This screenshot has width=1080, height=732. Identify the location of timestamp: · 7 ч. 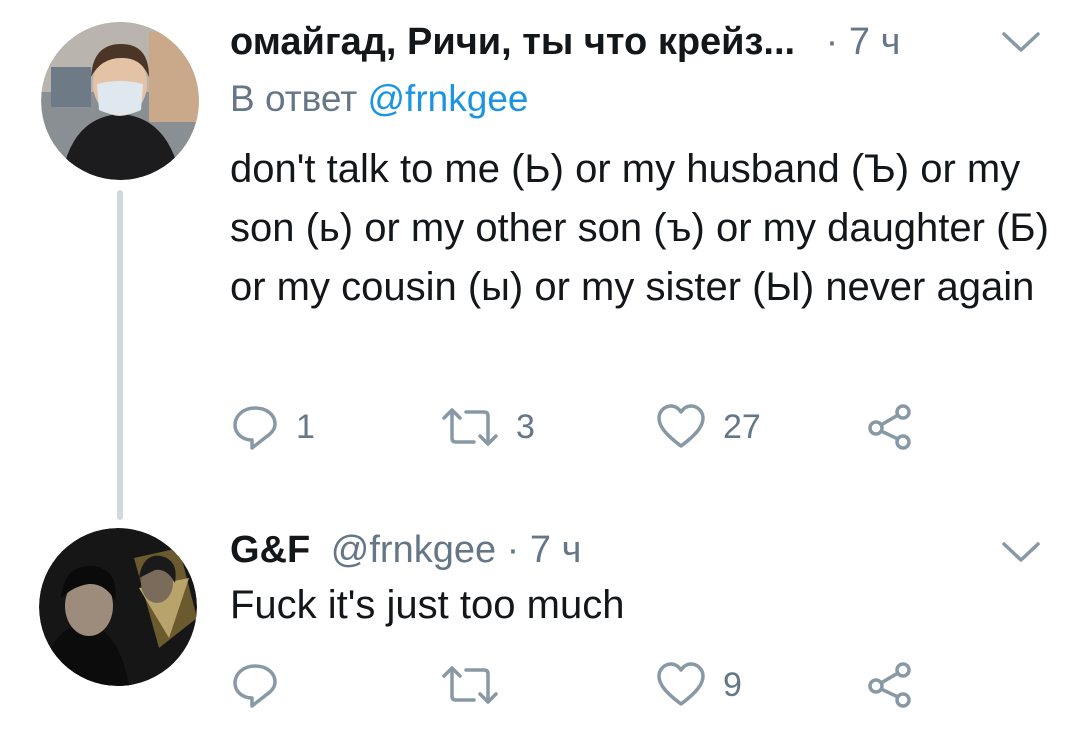
(863, 42).